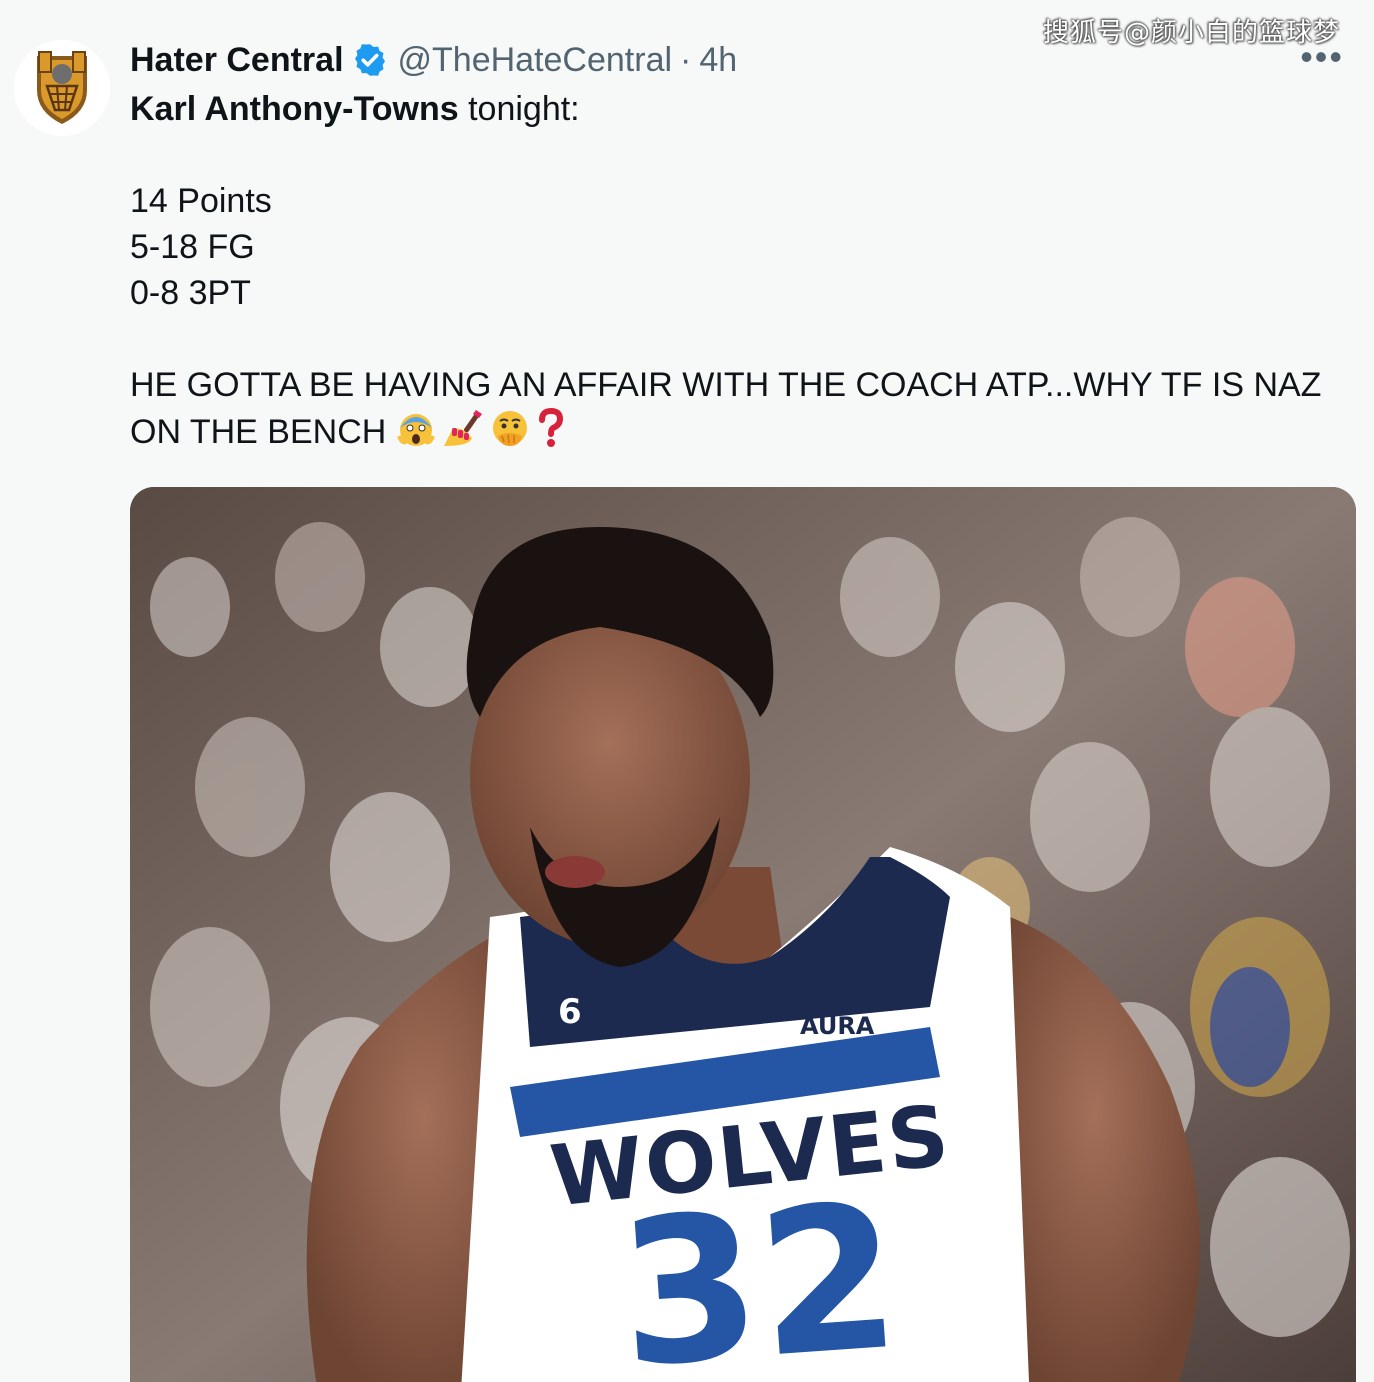  Describe the element at coordinates (263, 431) in the screenshot. I see `rant-line-2: ON THE BENCH` at that location.